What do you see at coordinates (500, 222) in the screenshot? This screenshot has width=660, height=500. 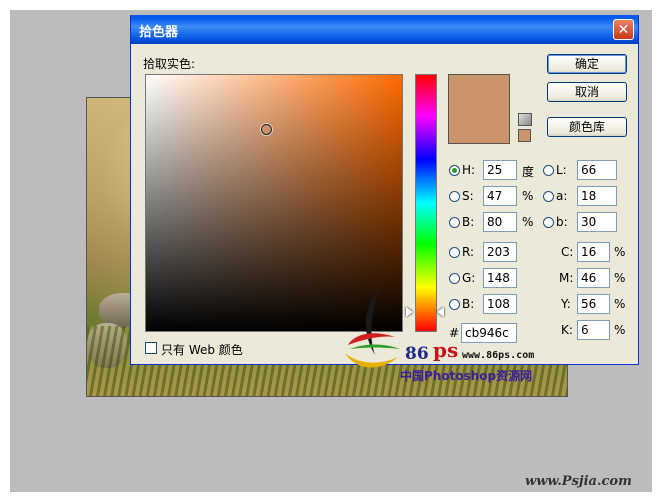 I see `brightness-field: 80` at bounding box center [500, 222].